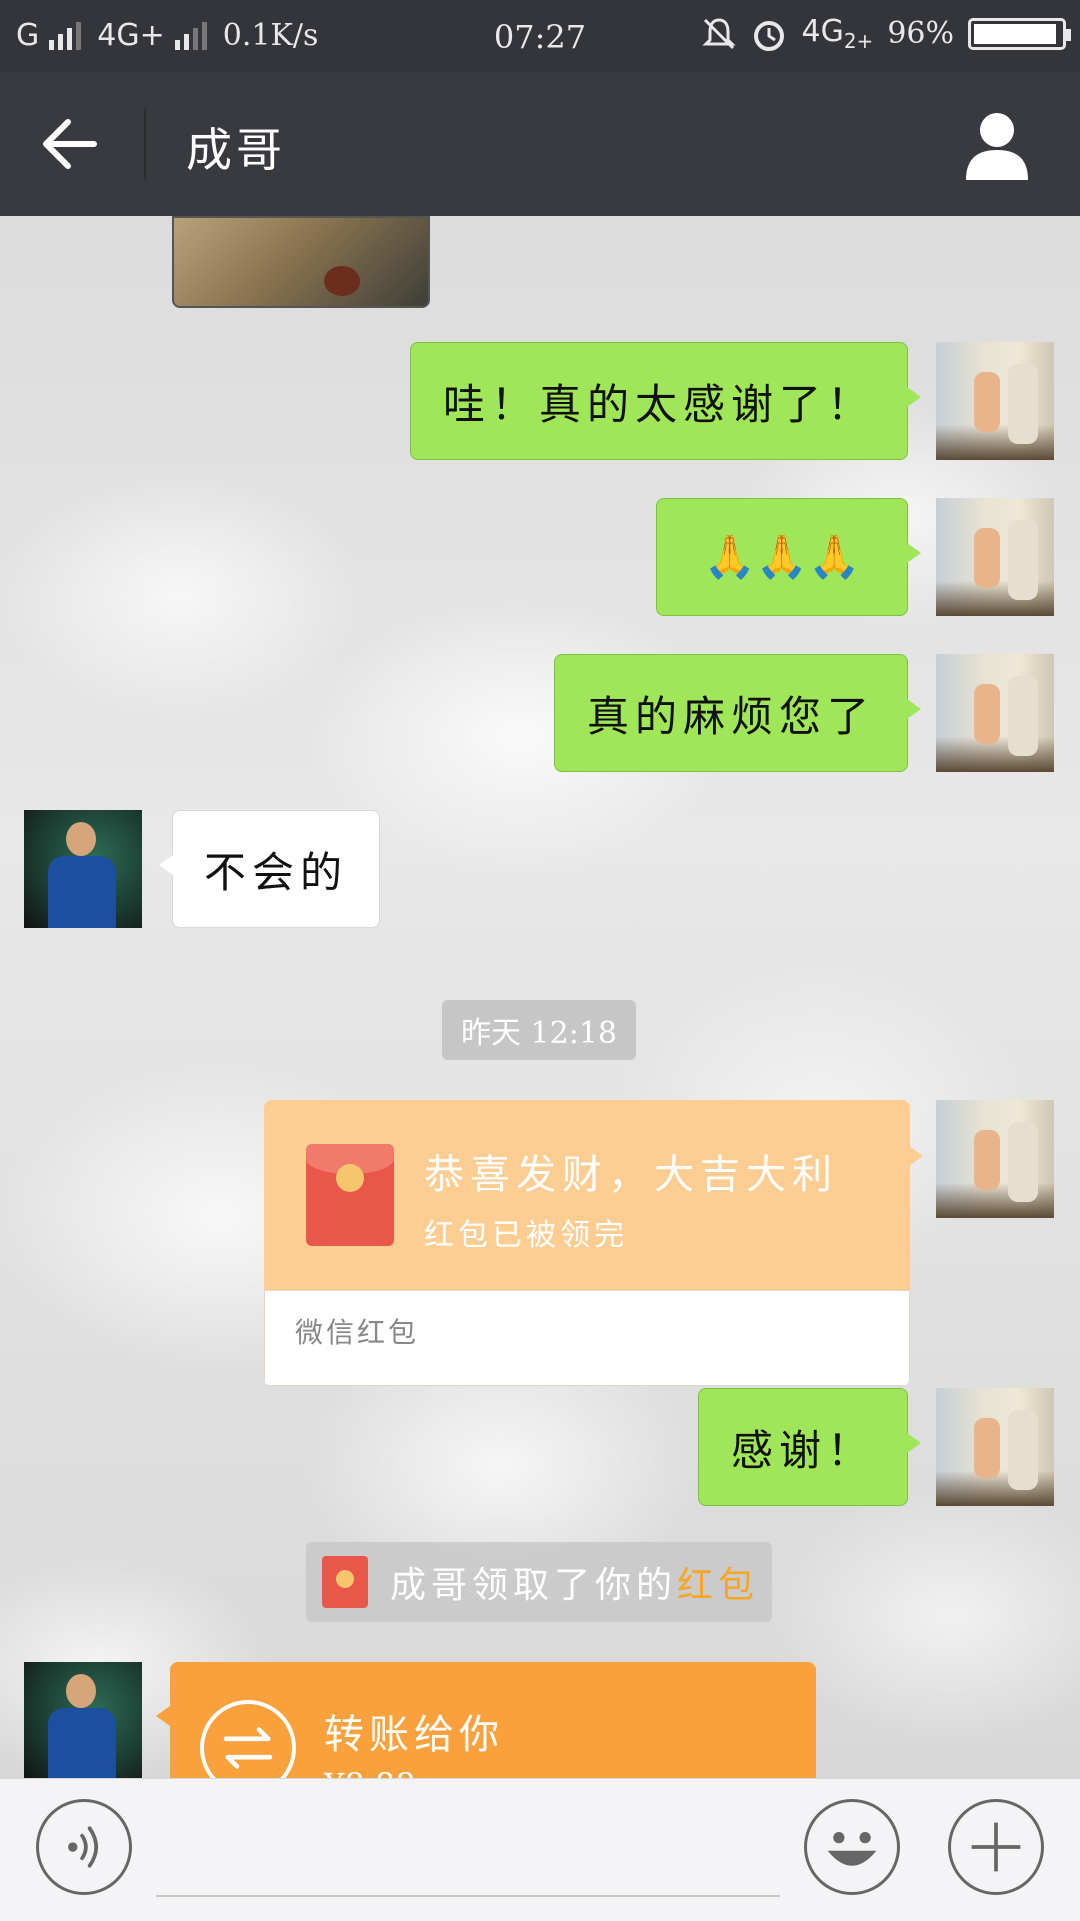  Describe the element at coordinates (357, 1332) in the screenshot. I see `red-packet-footer-label: 微信红包` at that location.